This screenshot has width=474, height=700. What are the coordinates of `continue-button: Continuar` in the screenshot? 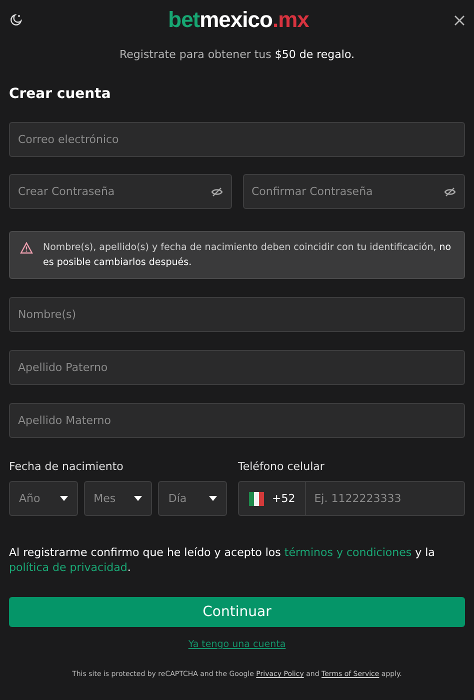 It's located at (237, 612).